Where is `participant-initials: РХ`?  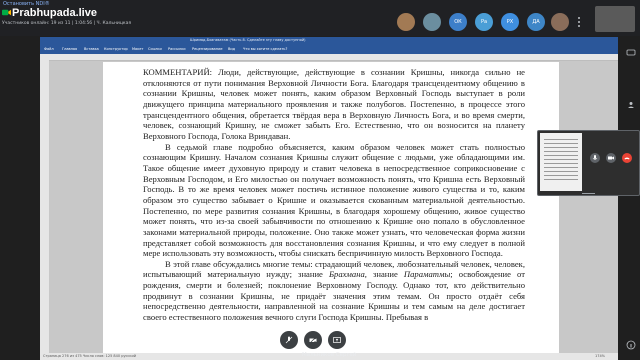 participant-initials: РХ is located at coordinates (510, 22).